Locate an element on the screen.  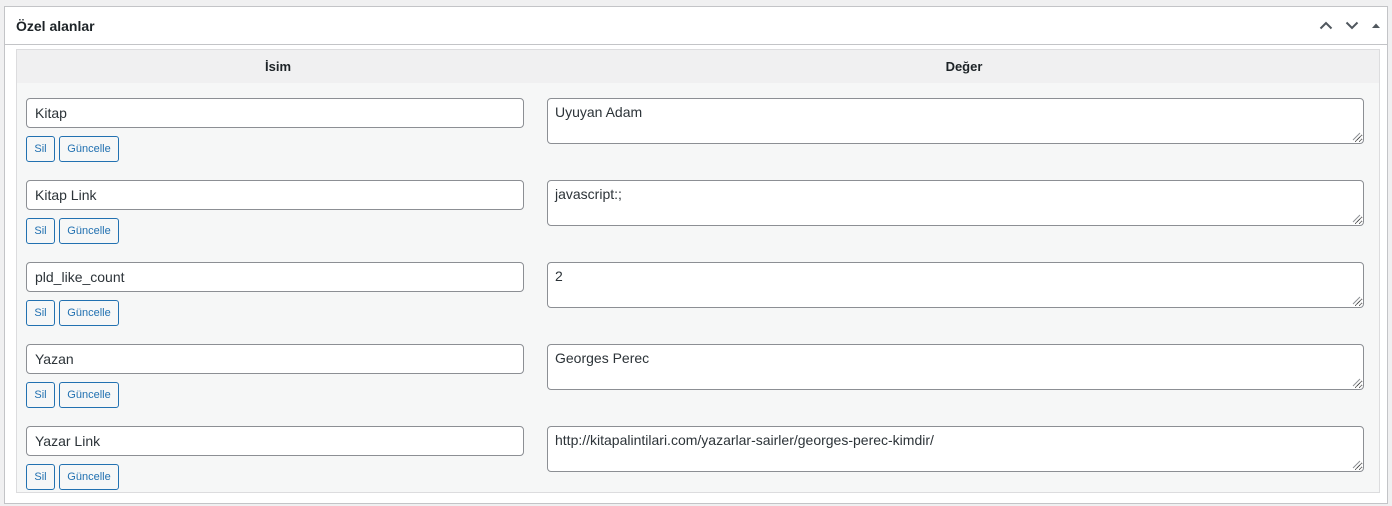
toggle-panel-button is located at coordinates (1376, 26).